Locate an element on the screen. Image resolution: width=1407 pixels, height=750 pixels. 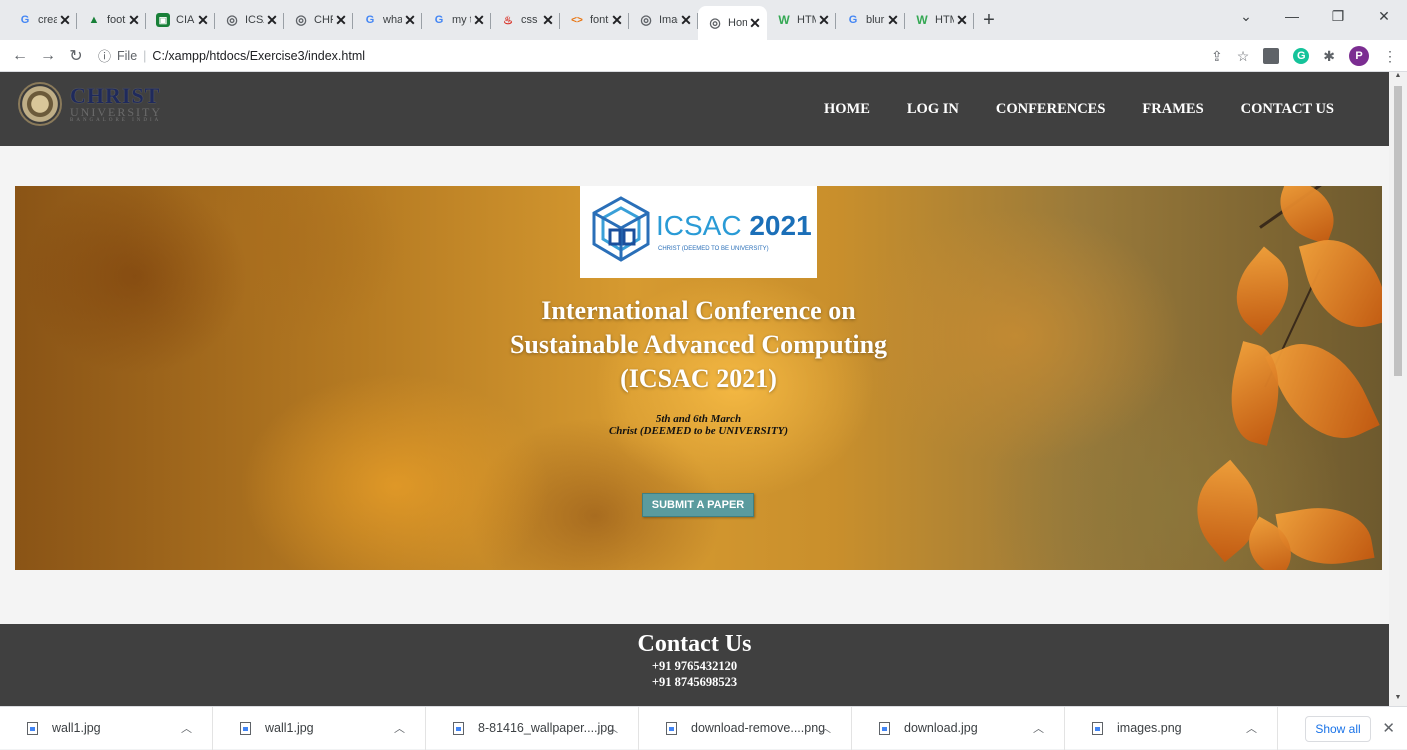
tab-title: blurr is located at coordinates (875, 20).